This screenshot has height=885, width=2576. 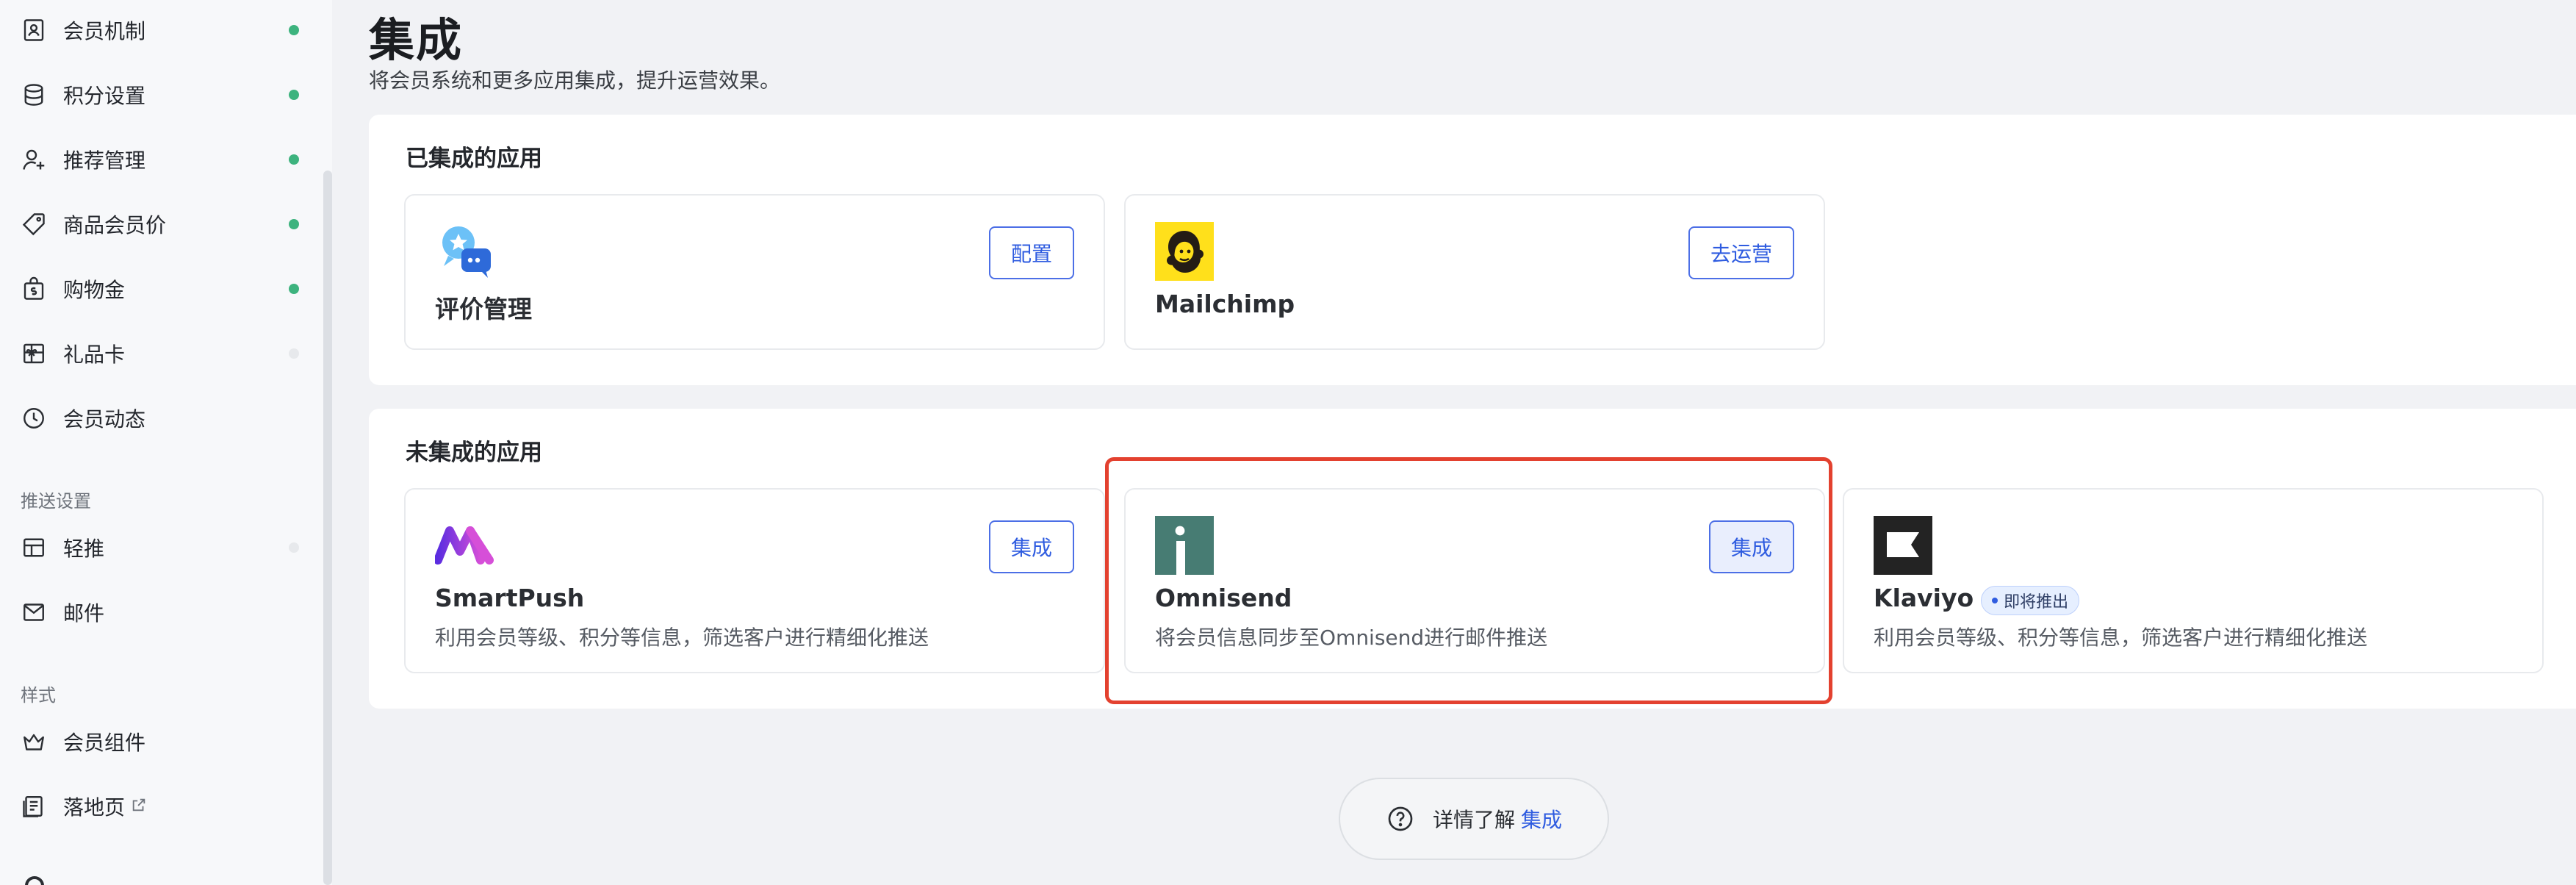 What do you see at coordinates (158, 30) in the screenshot?
I see `sidebar-item-membership-mechanism: 会员机制` at bounding box center [158, 30].